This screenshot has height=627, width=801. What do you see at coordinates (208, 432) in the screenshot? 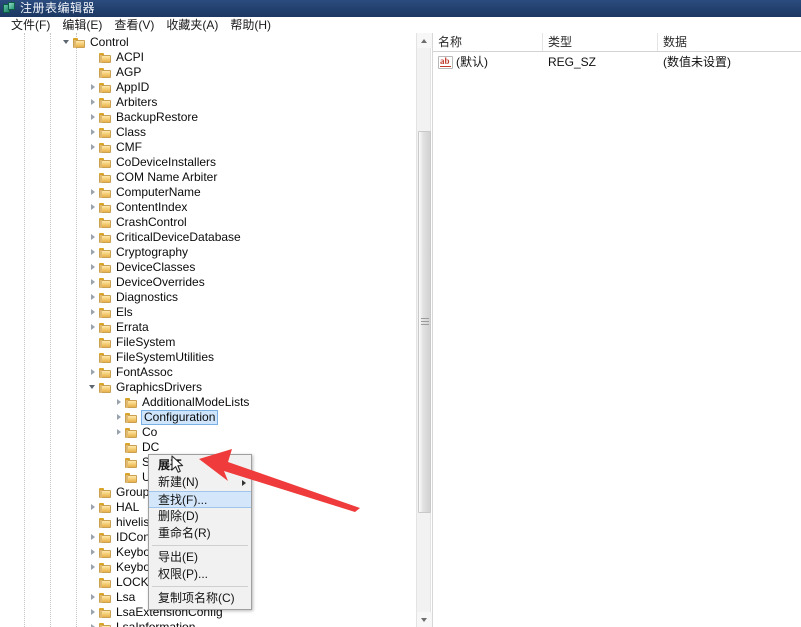
I see `tree-item: Co` at bounding box center [208, 432].